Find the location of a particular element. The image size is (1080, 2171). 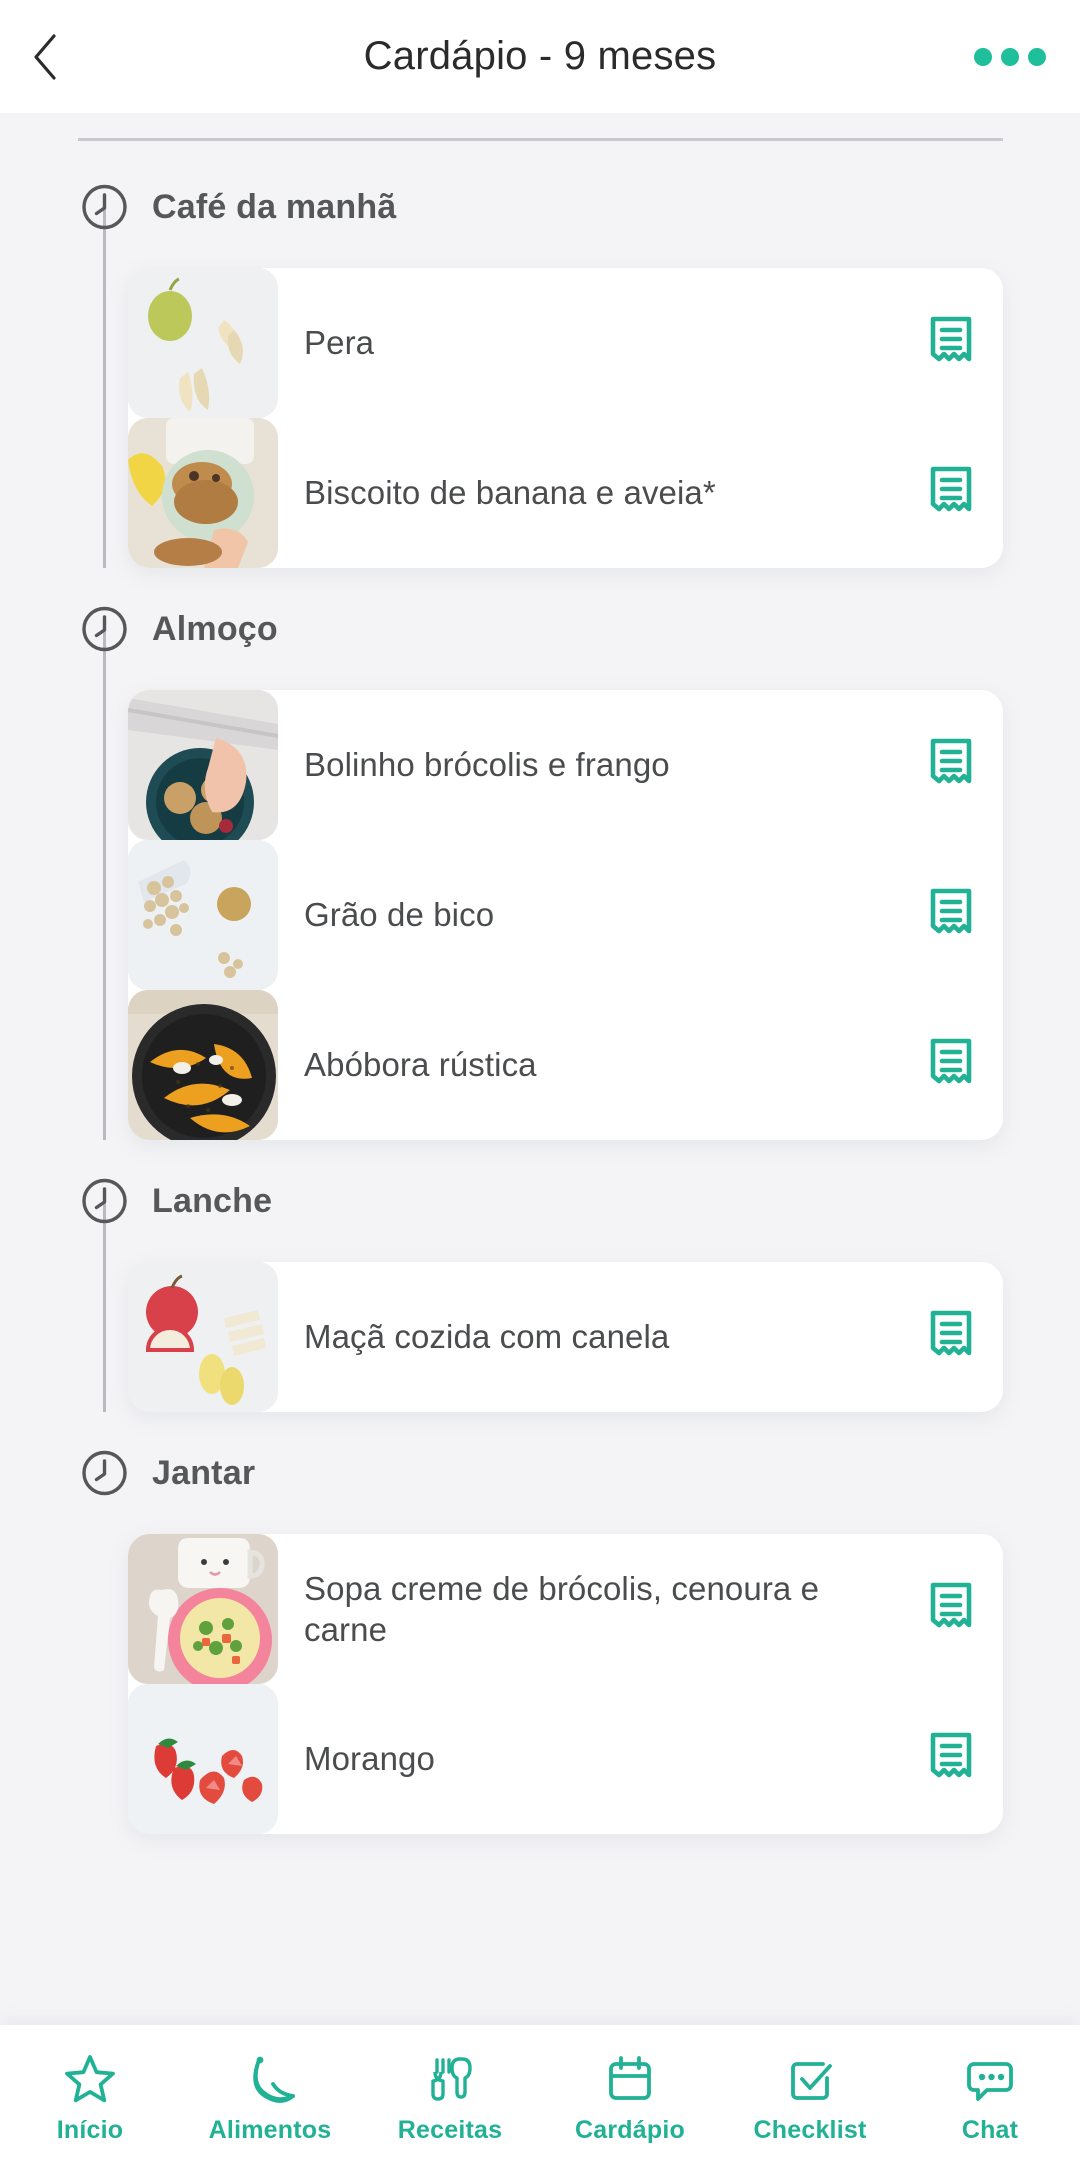

menu-item-label: Biscoito de banana e aveia* is located at coordinates (510, 493).